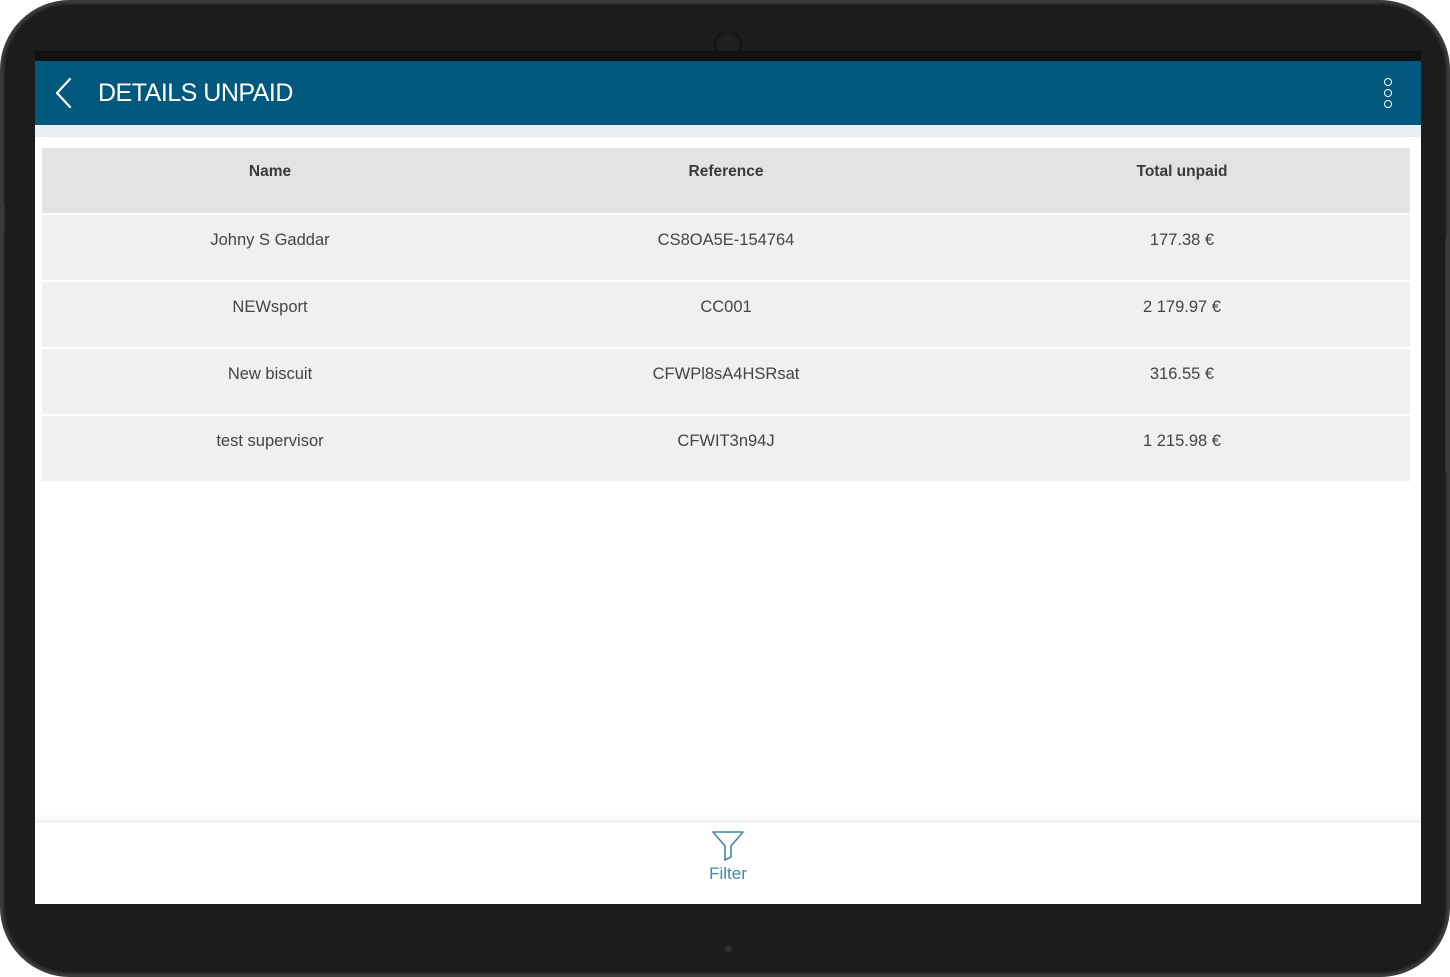  What do you see at coordinates (1388, 82) in the screenshot?
I see `more-vertical-icon` at bounding box center [1388, 82].